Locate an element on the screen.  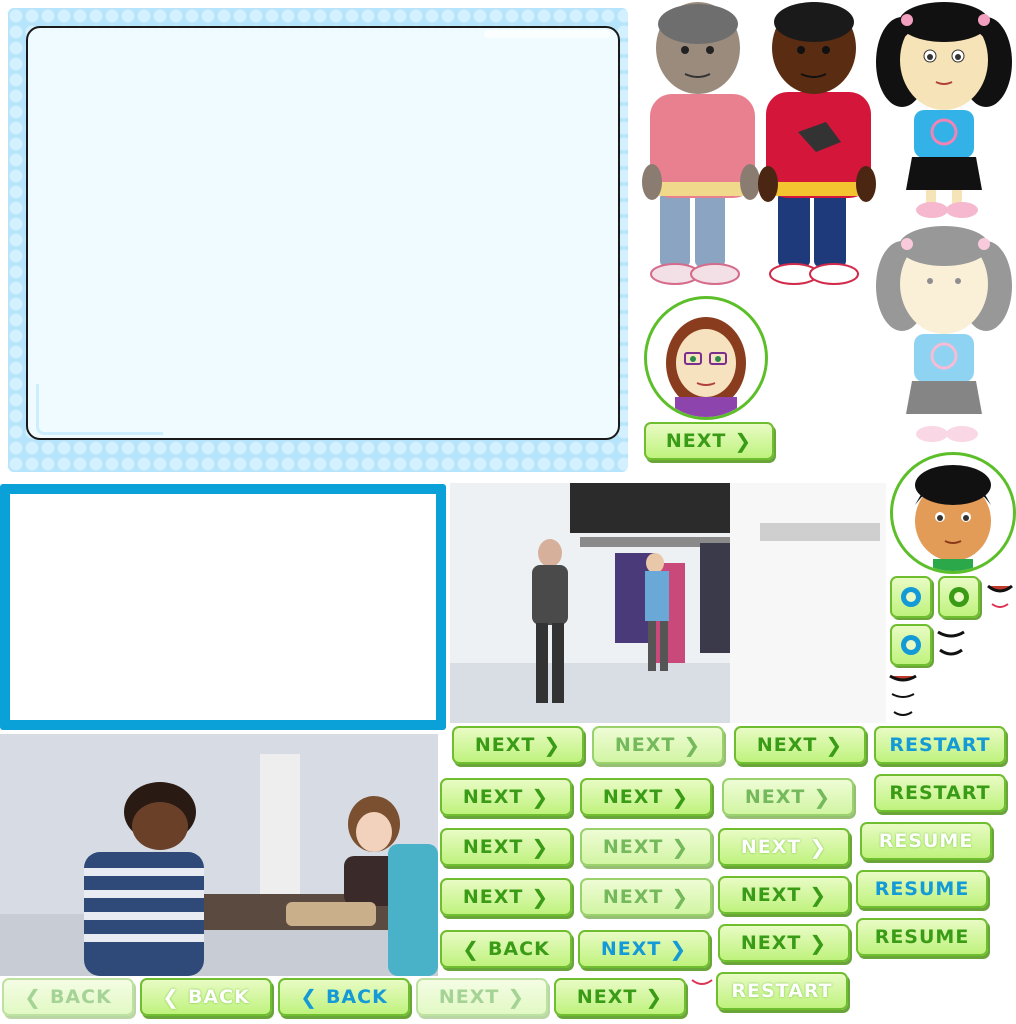
dialog-panel-blue-content is located at coordinates (223, 607).